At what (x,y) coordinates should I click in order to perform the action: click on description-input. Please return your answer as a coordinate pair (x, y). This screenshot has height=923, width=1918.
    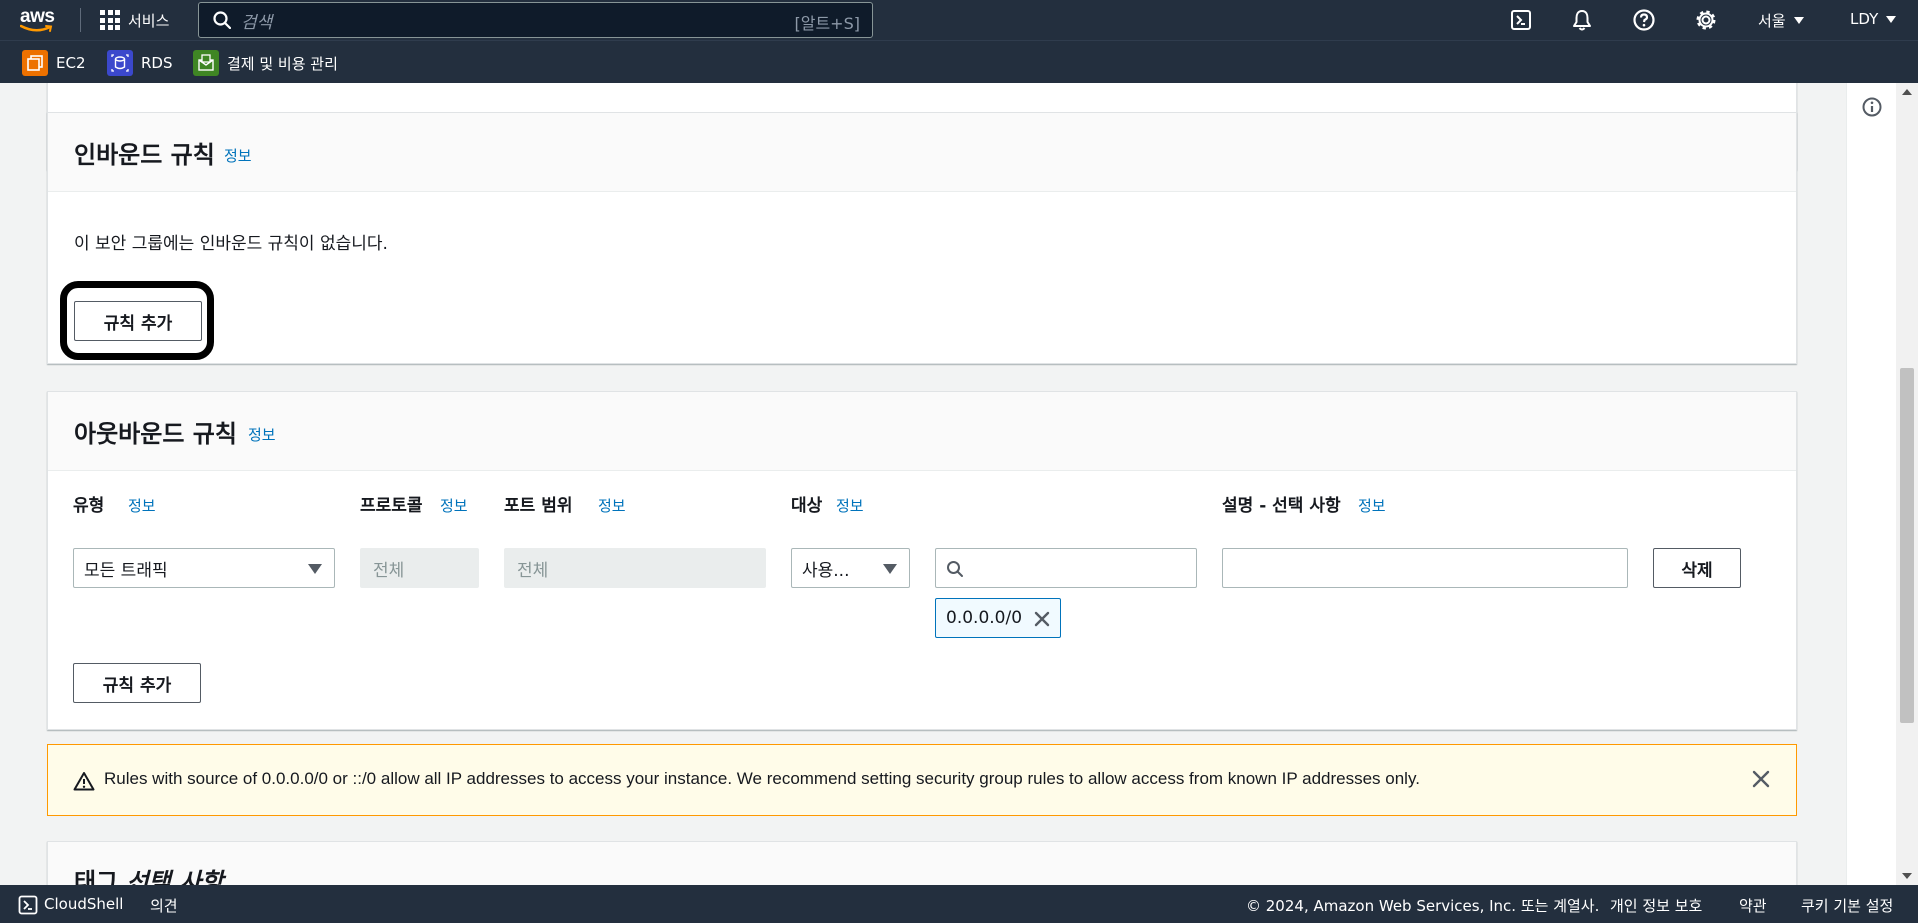
    Looking at the image, I should click on (1425, 568).